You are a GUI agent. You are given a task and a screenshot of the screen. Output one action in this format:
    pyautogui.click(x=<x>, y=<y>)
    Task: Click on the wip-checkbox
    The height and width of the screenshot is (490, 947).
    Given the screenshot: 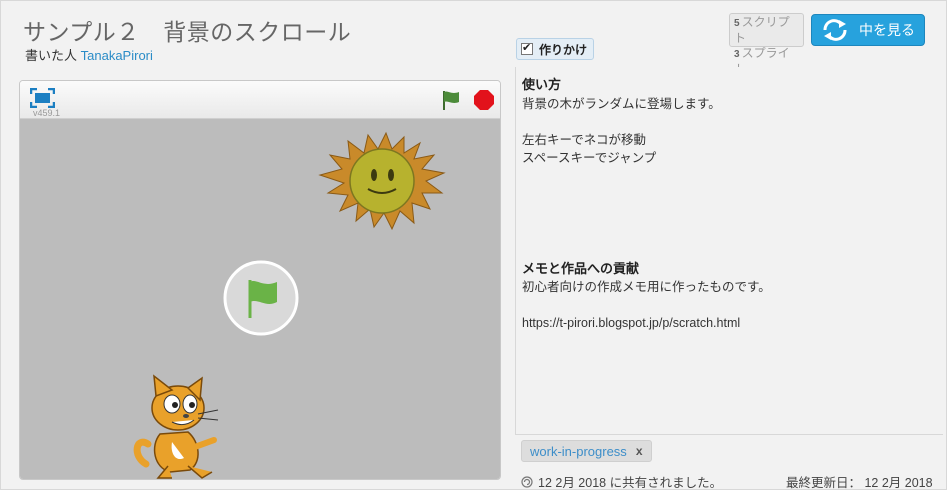 What is the action you would take?
    pyautogui.click(x=527, y=48)
    